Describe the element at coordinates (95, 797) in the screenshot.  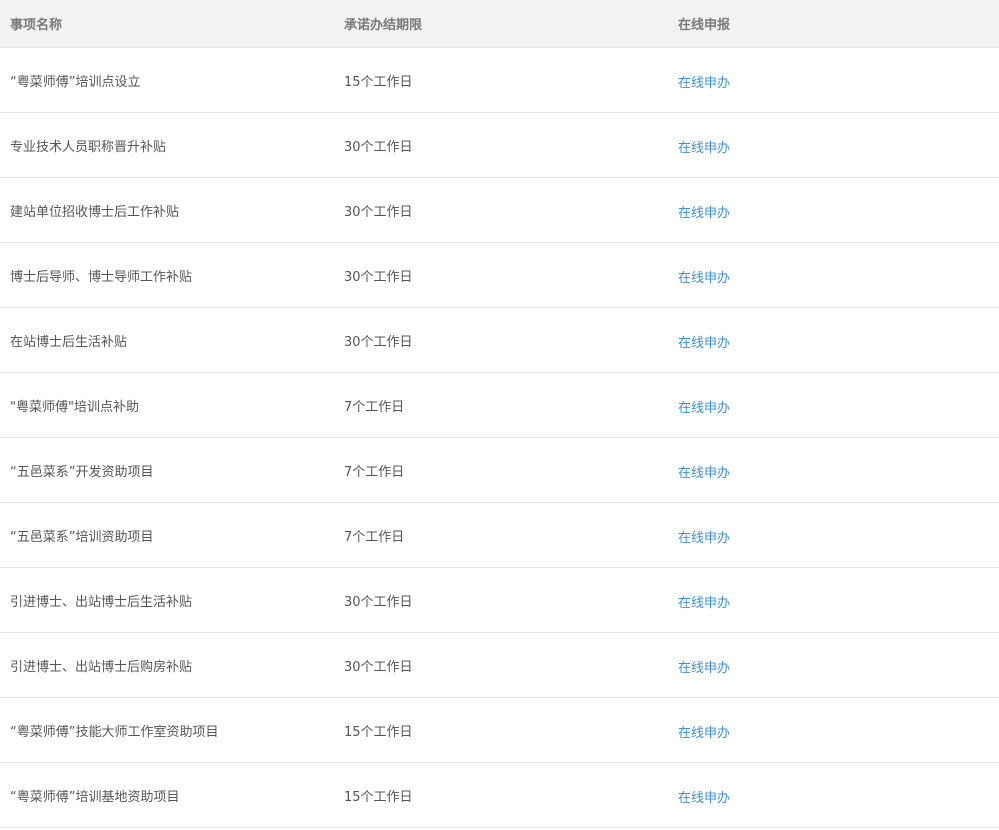
I see `row-item-name: “粤菜师傅”培训基地资助项目` at that location.